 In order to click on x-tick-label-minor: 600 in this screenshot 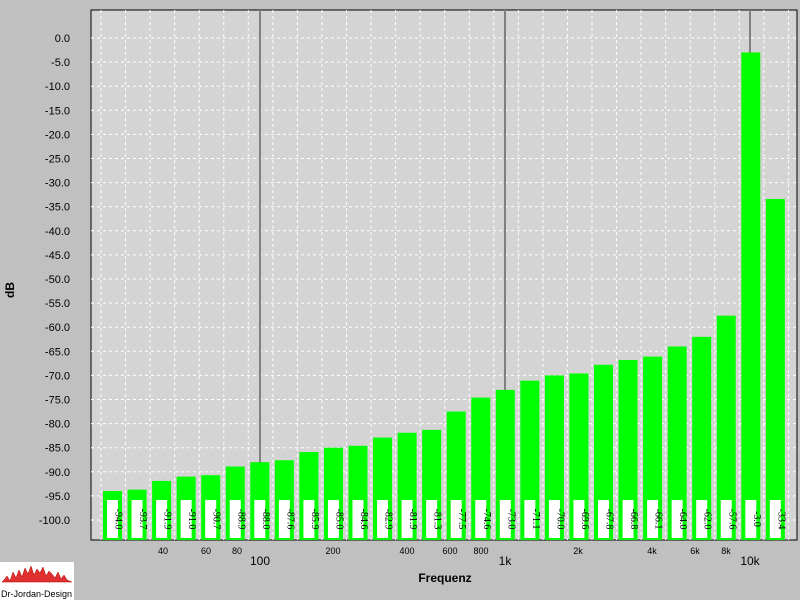, I will do `click(449, 551)`.